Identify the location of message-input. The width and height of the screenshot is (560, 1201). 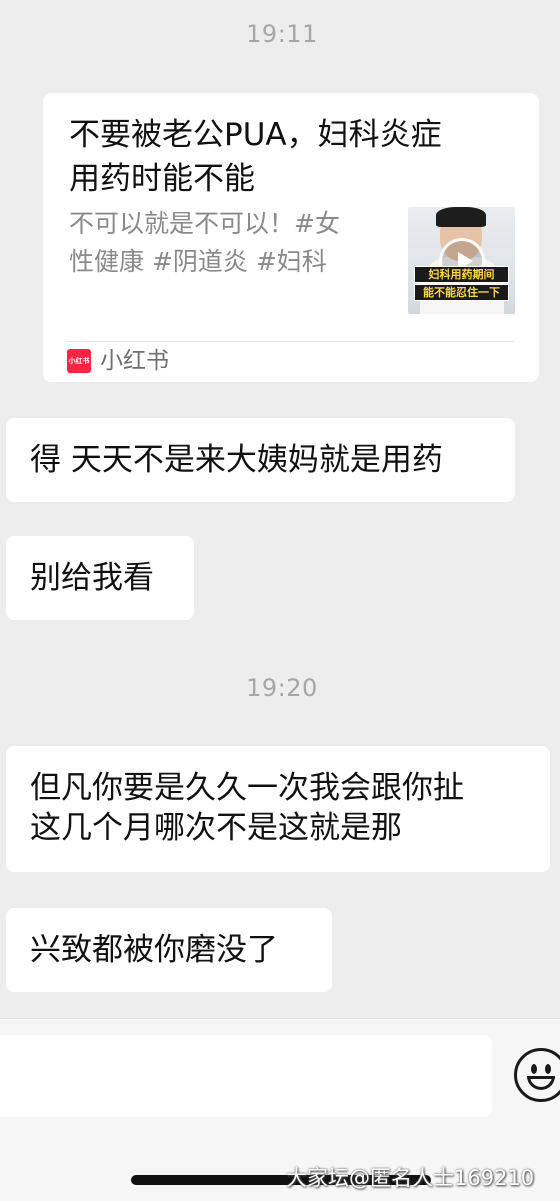
(246, 1076).